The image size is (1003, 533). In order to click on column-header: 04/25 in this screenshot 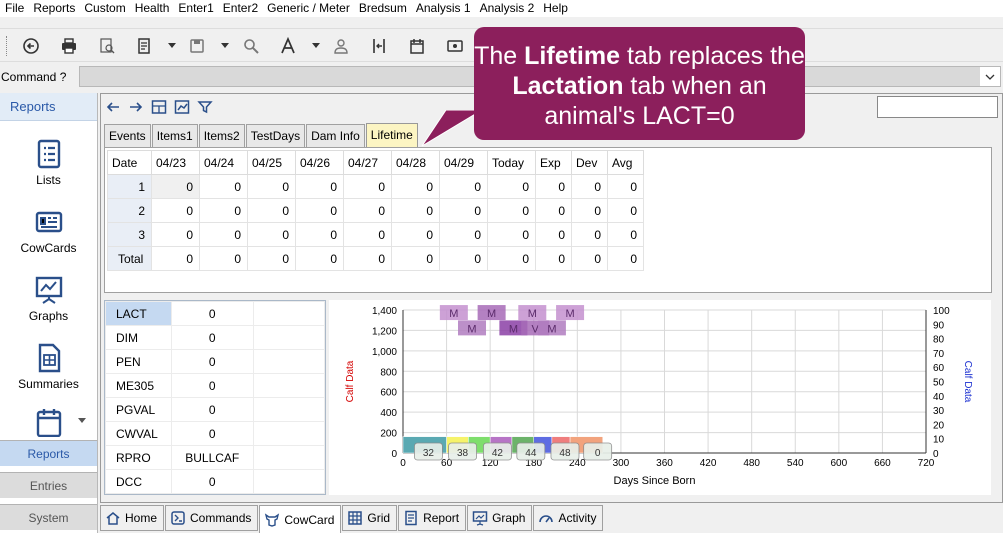, I will do `click(271, 162)`.